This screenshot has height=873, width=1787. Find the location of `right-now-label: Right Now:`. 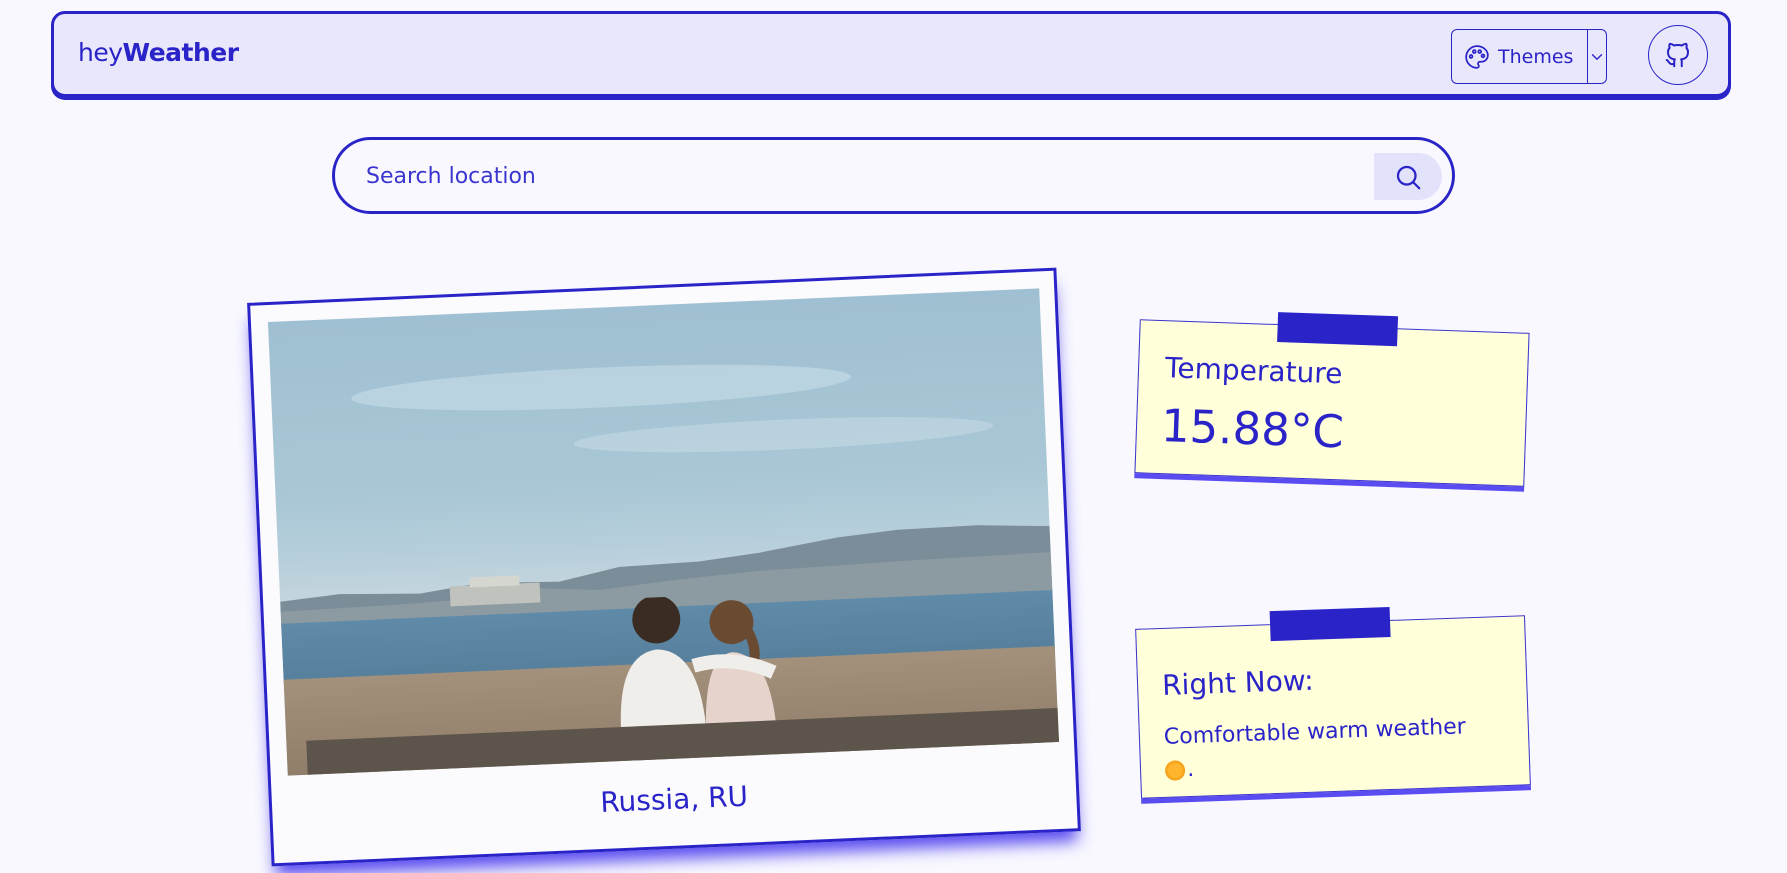

right-now-label: Right Now: is located at coordinates (1238, 682).